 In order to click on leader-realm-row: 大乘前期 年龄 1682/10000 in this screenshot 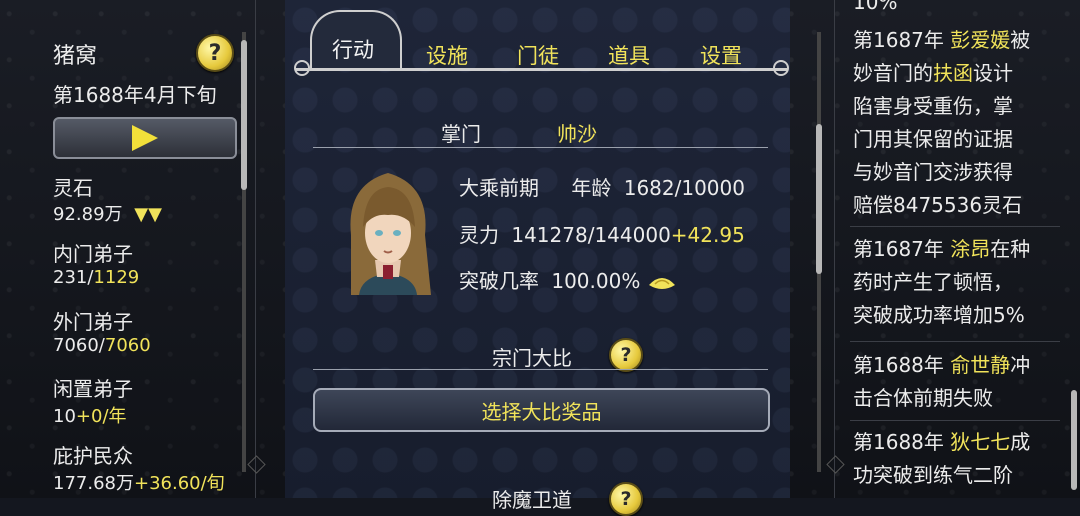, I will do `click(602, 186)`.